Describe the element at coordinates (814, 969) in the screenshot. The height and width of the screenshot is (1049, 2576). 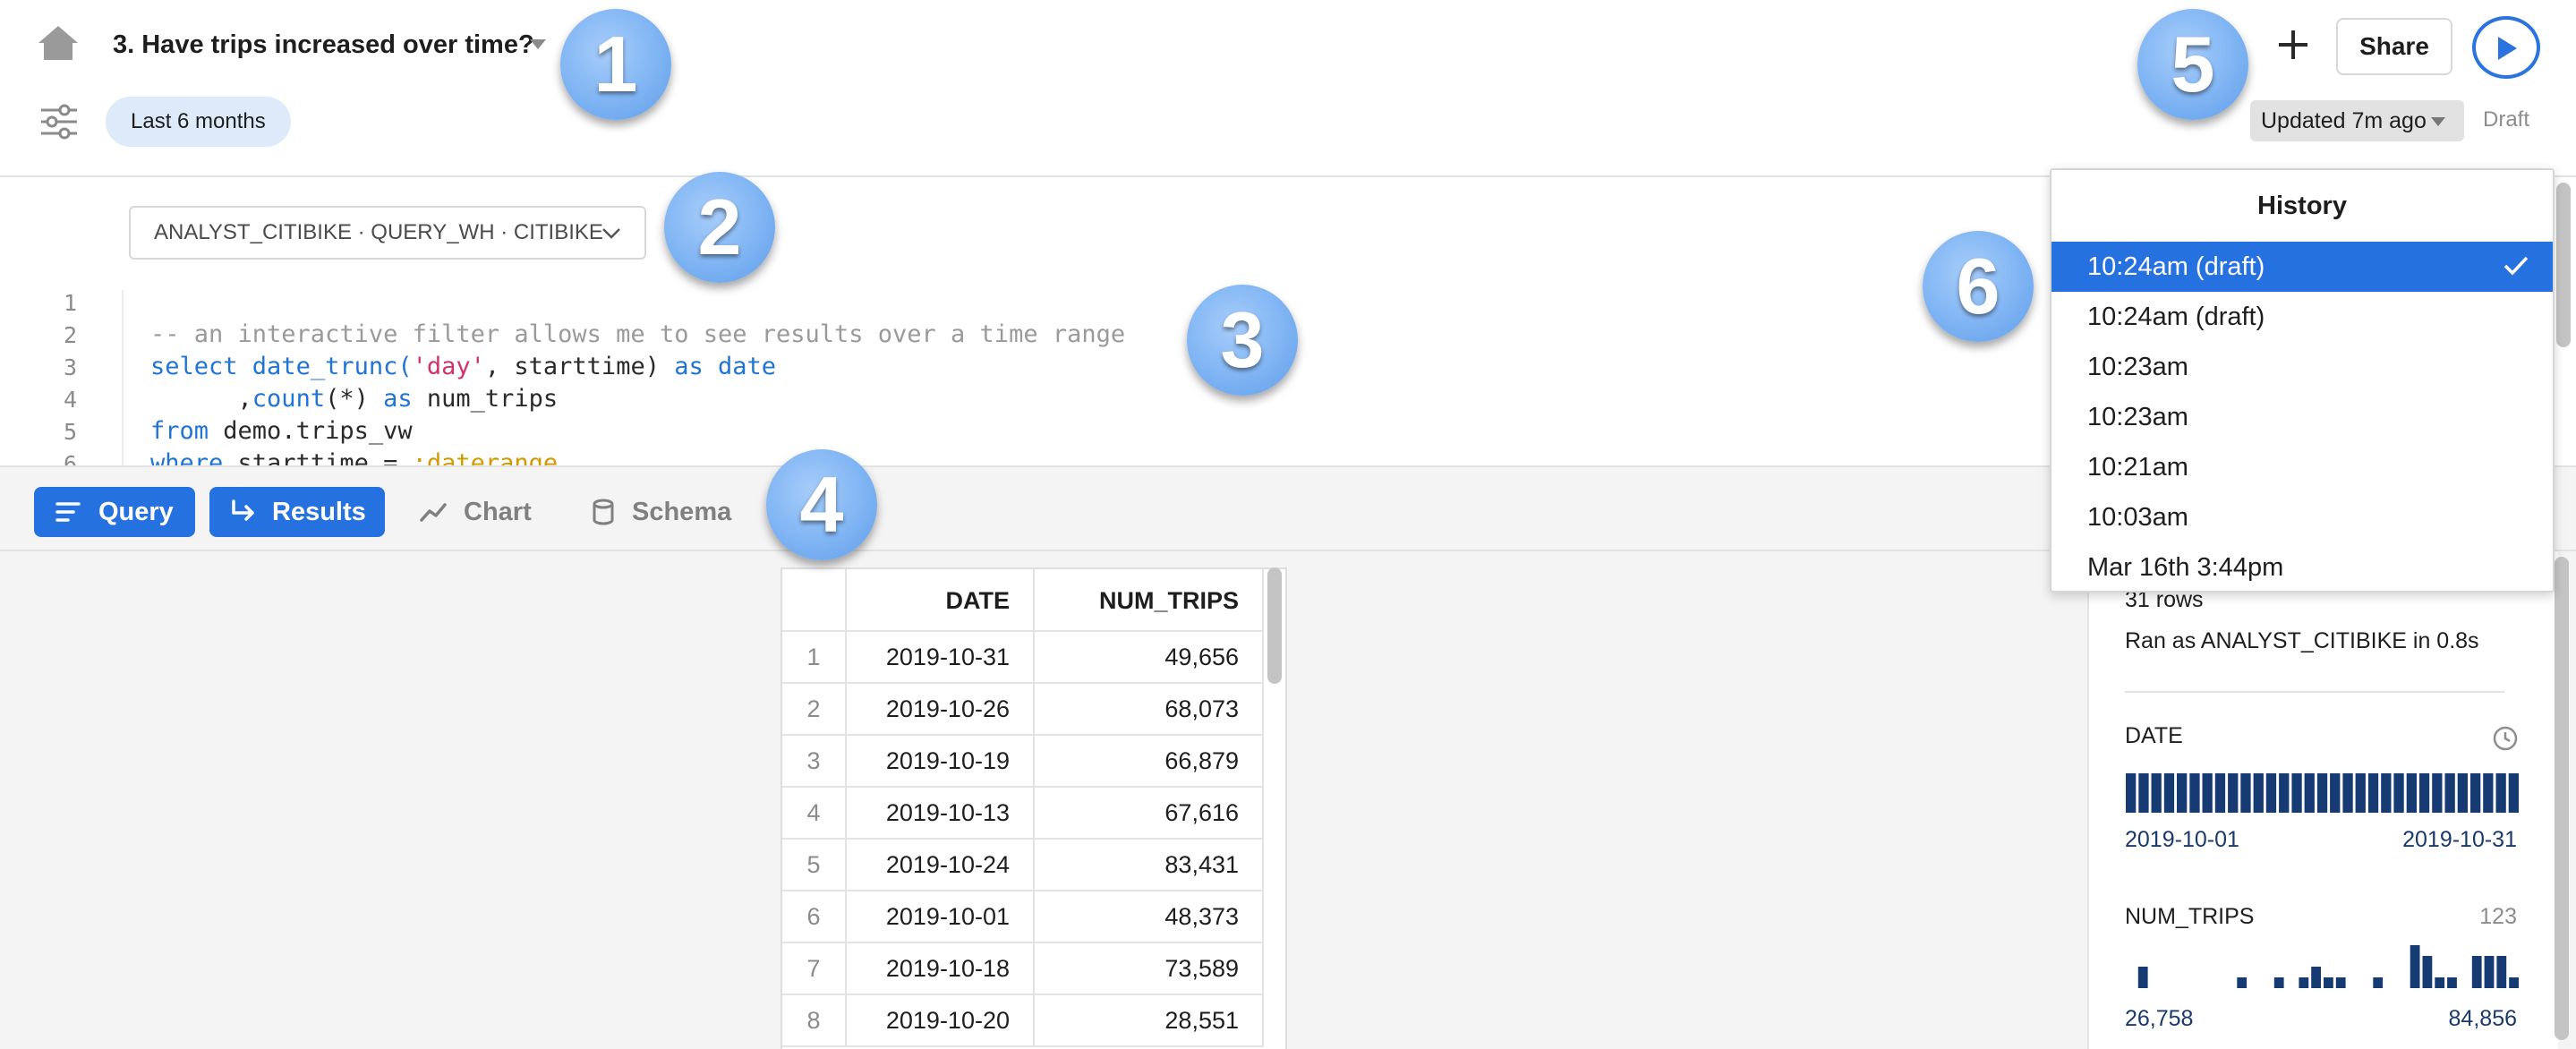
I see `row-number: 7` at that location.